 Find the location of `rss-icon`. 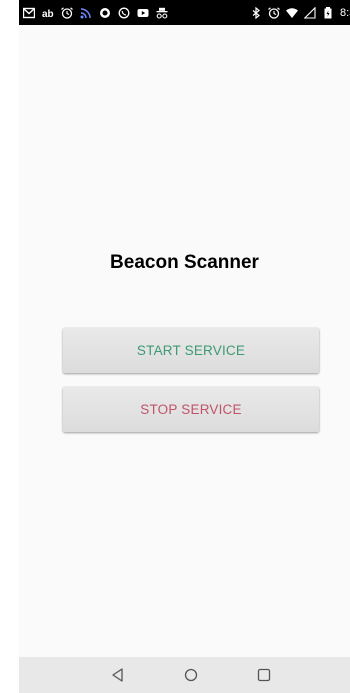

rss-icon is located at coordinates (85, 12).